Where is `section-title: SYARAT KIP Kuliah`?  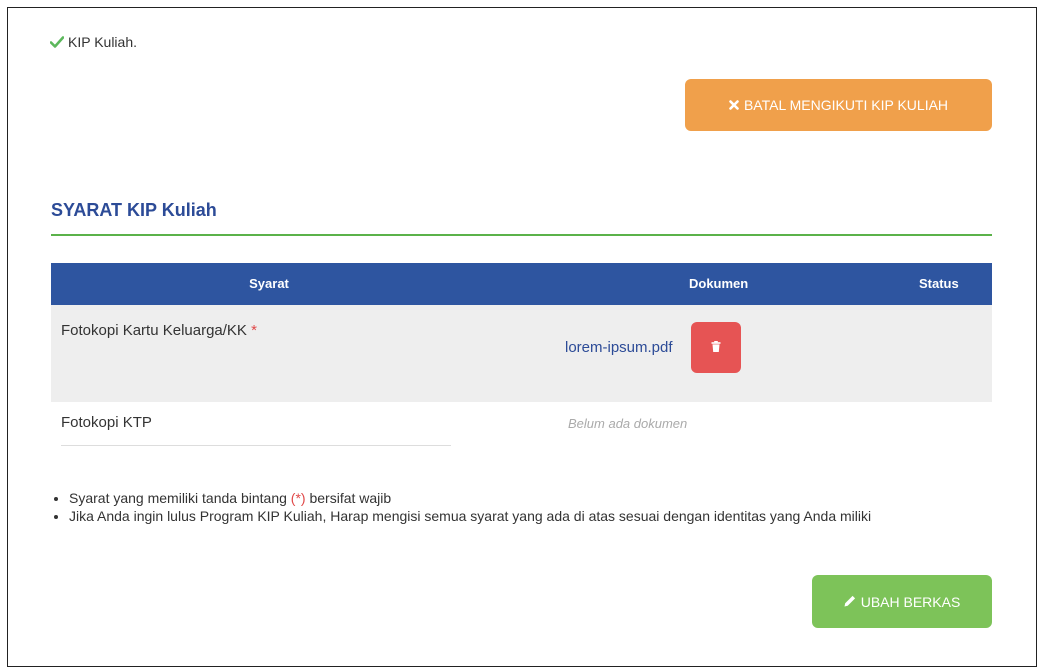 section-title: SYARAT KIP Kuliah is located at coordinates (134, 210).